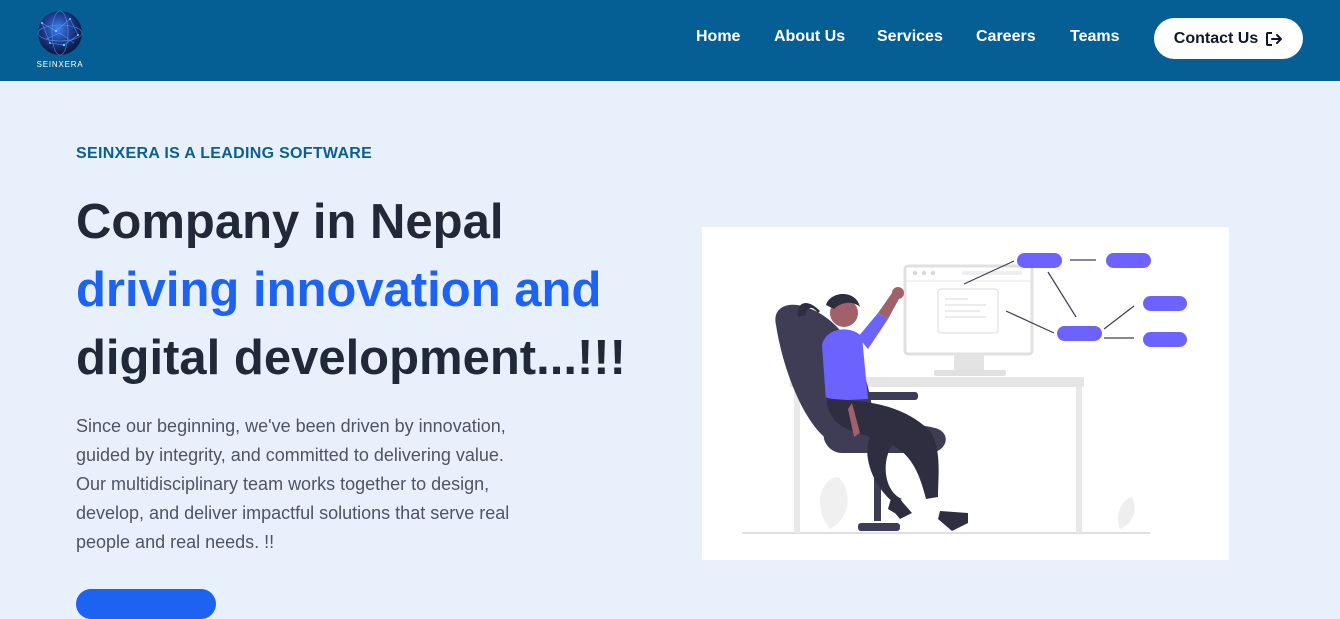  What do you see at coordinates (1006, 37) in the screenshot?
I see `nav-link-careers: Careers` at bounding box center [1006, 37].